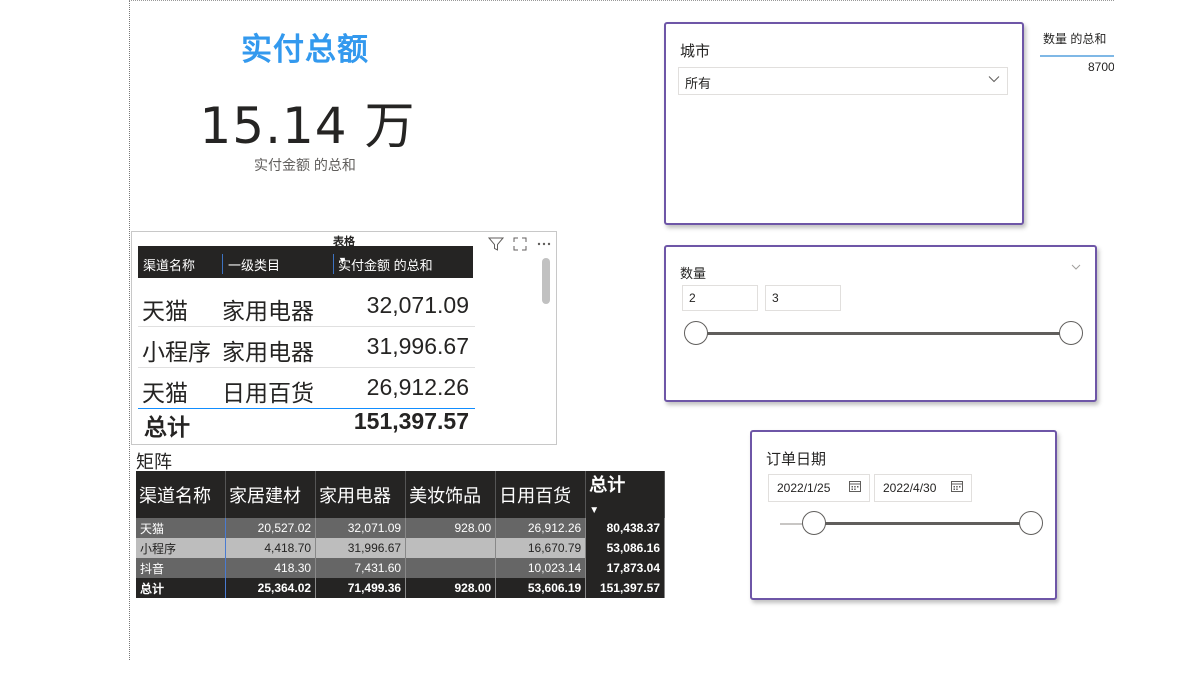 This screenshot has width=1178, height=692. I want to click on date-slider-track, so click(922, 523).